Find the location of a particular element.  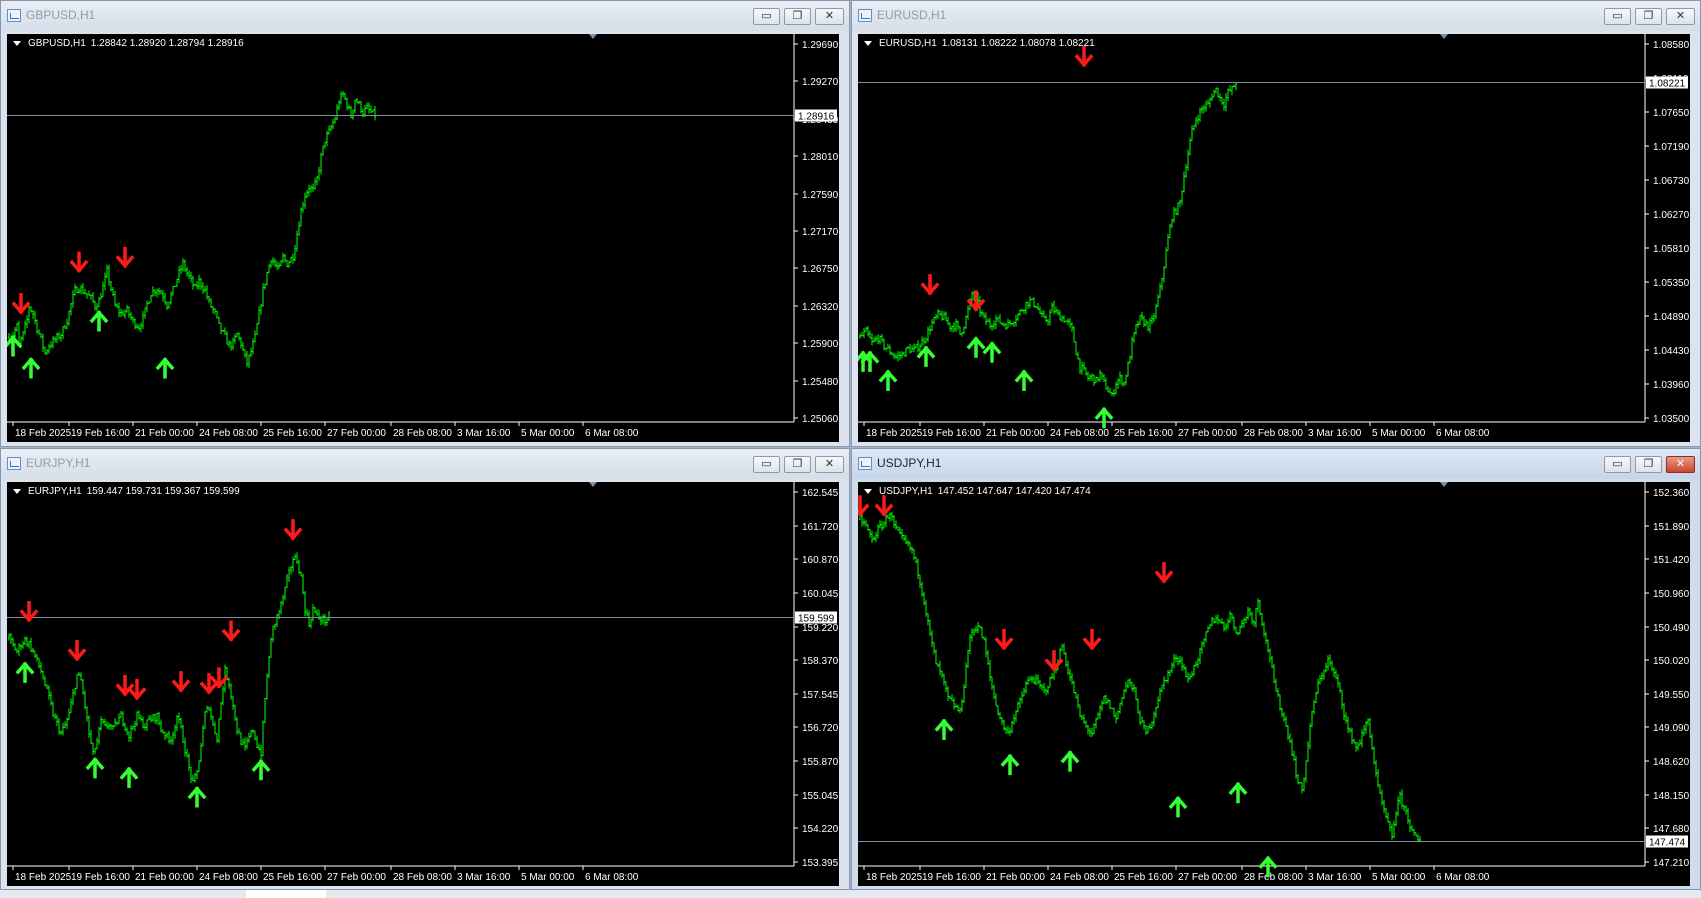

price-tick-label: 1.25480 is located at coordinates (820, 382).